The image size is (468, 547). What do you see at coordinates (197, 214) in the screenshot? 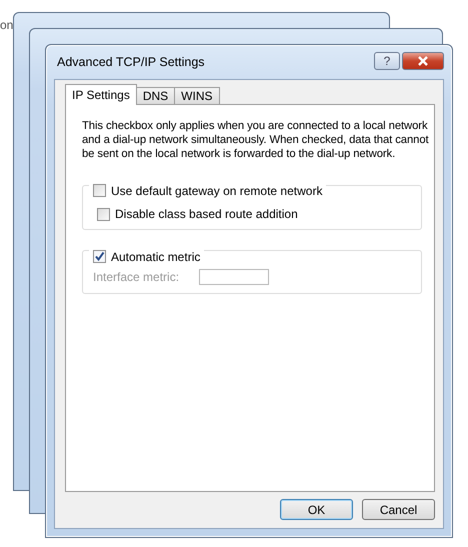
I see `checkbox-option: Disable class based route addition` at bounding box center [197, 214].